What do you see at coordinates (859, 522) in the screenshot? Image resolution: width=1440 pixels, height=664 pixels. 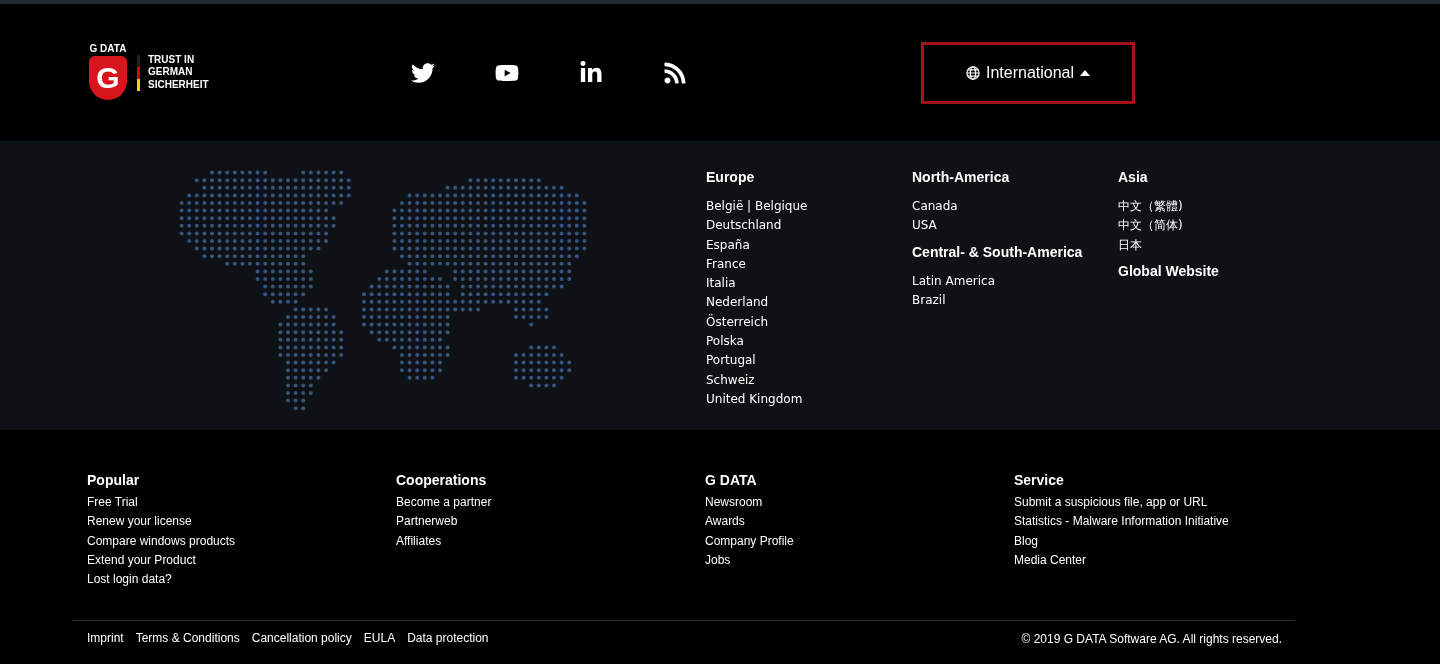 I see `footer-link: Awards` at bounding box center [859, 522].